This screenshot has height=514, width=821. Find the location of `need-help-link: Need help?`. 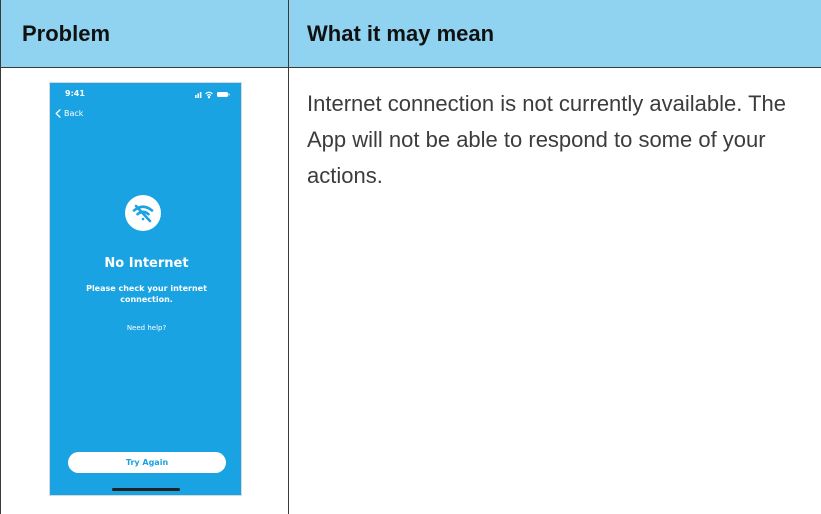

need-help-link: Need help? is located at coordinates (145, 328).